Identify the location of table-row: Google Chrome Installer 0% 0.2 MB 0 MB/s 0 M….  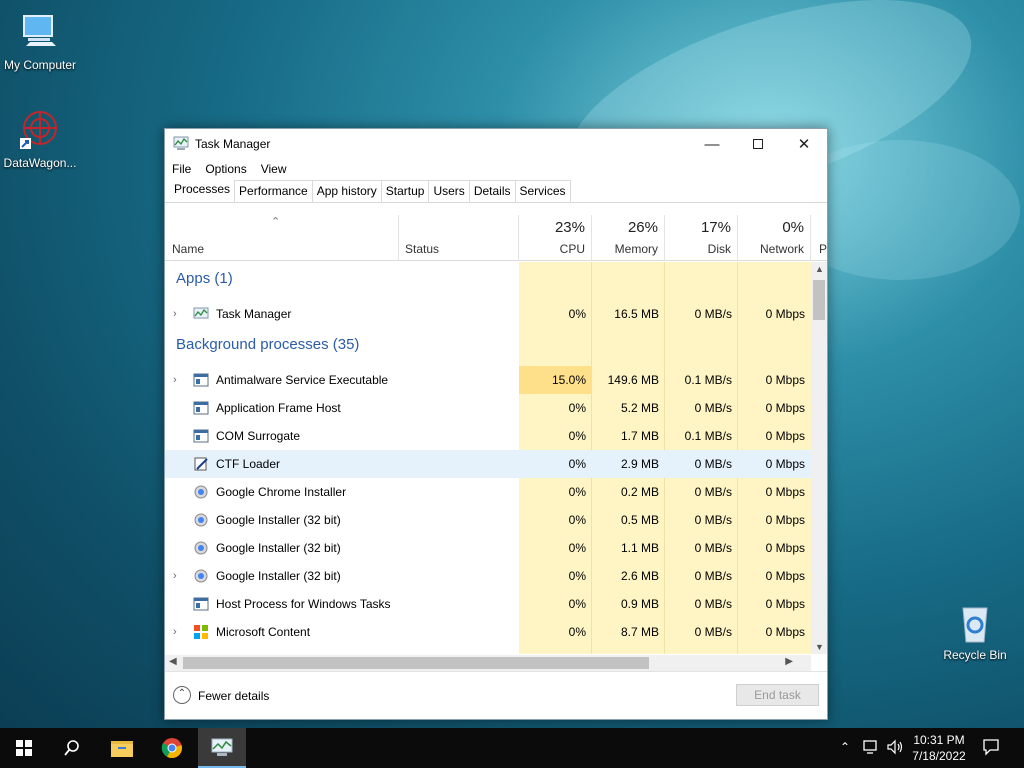
(488, 492).